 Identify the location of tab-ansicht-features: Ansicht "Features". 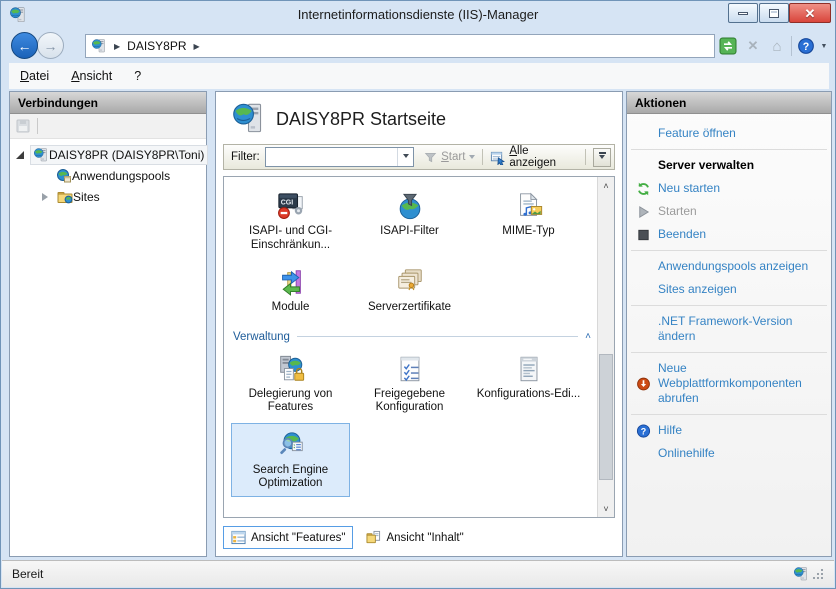
(288, 537).